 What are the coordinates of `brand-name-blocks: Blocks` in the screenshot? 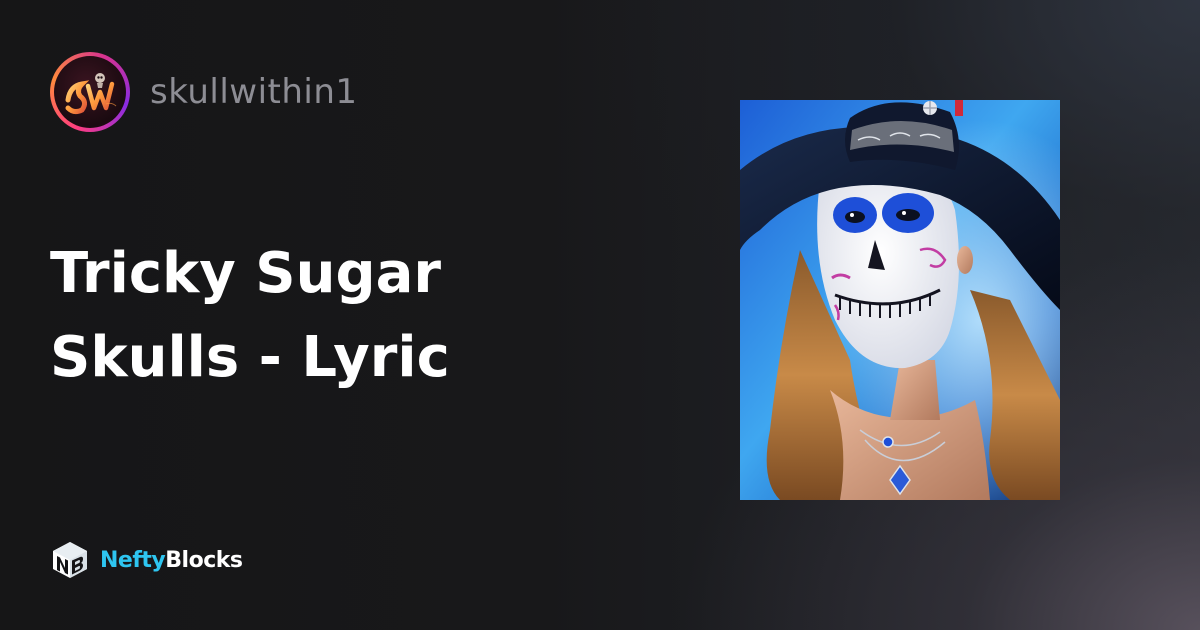 It's located at (204, 560).